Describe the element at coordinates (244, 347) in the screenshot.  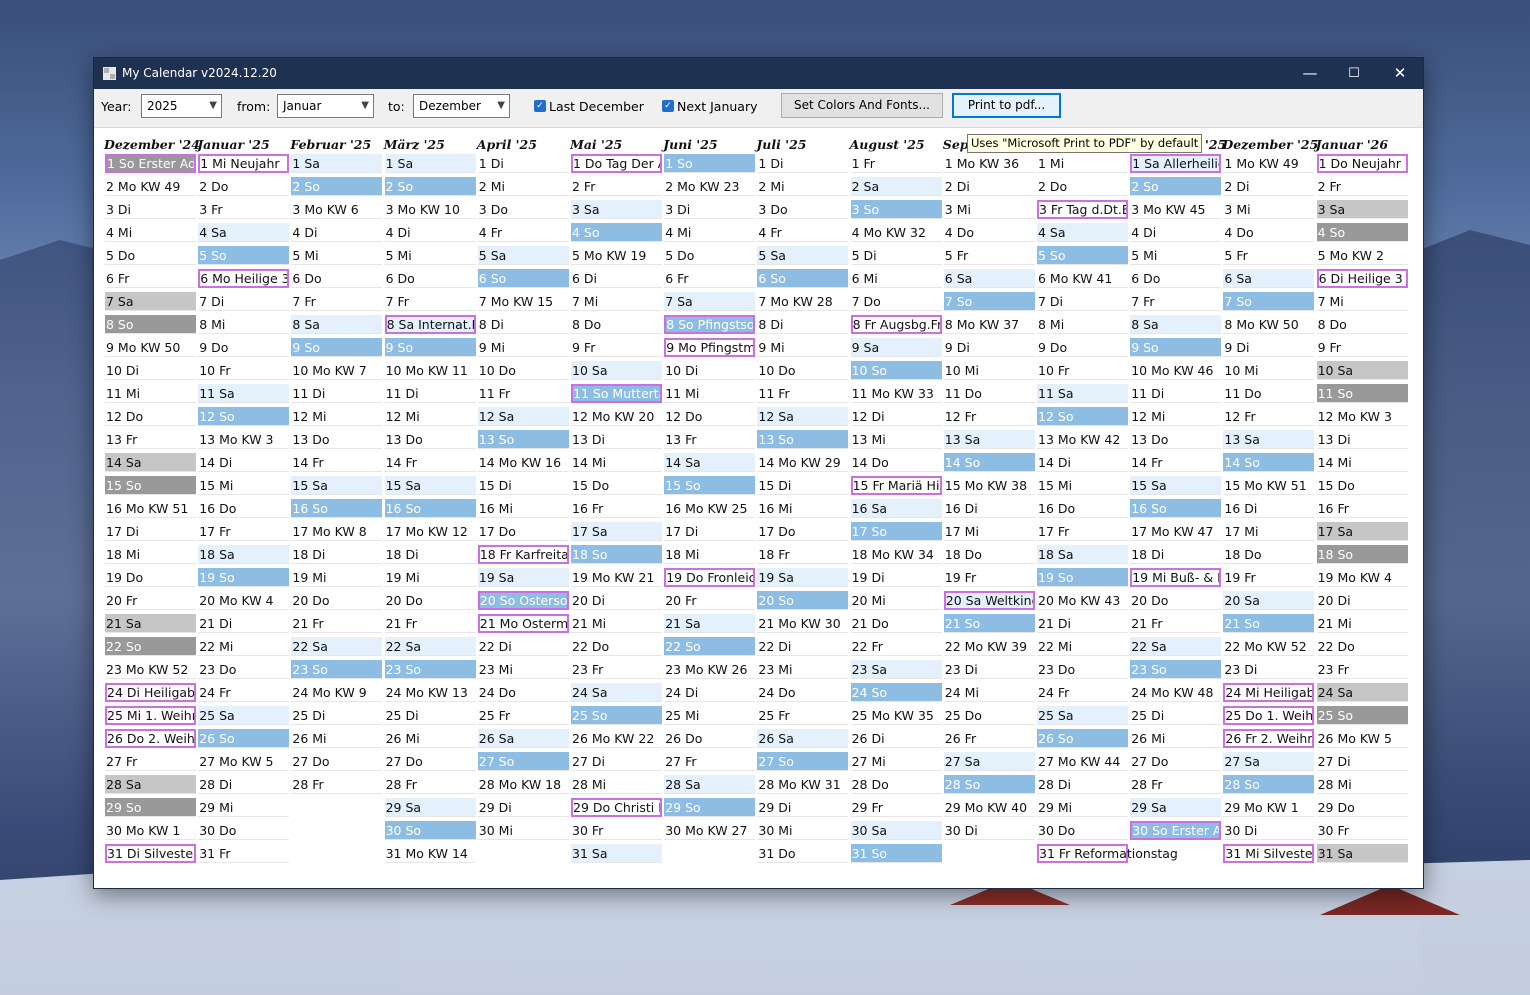
I see `day-cell: 9 Do` at that location.